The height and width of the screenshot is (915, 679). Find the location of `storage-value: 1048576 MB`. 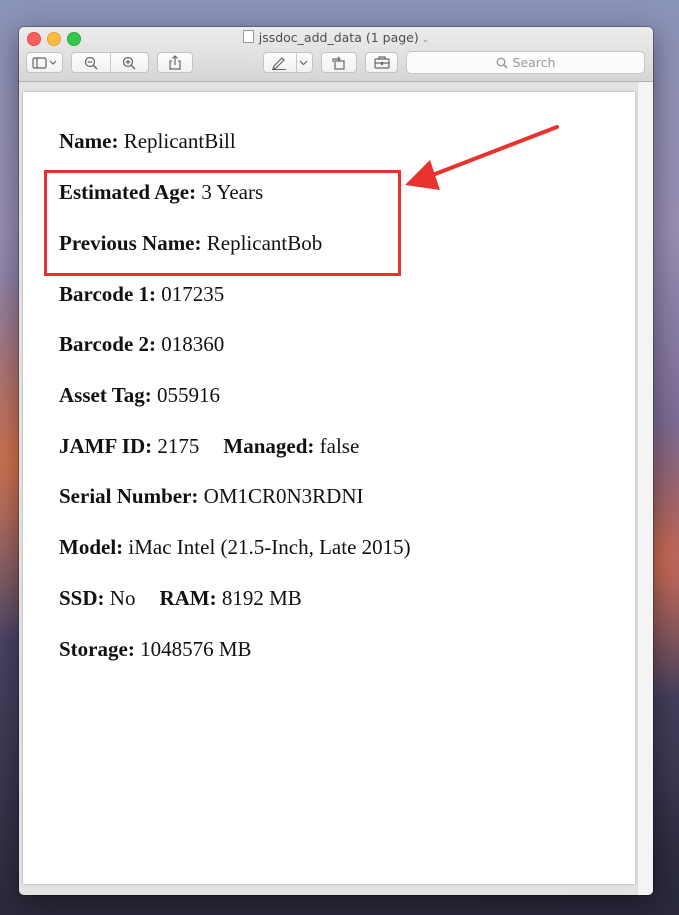

storage-value: 1048576 MB is located at coordinates (193, 649).